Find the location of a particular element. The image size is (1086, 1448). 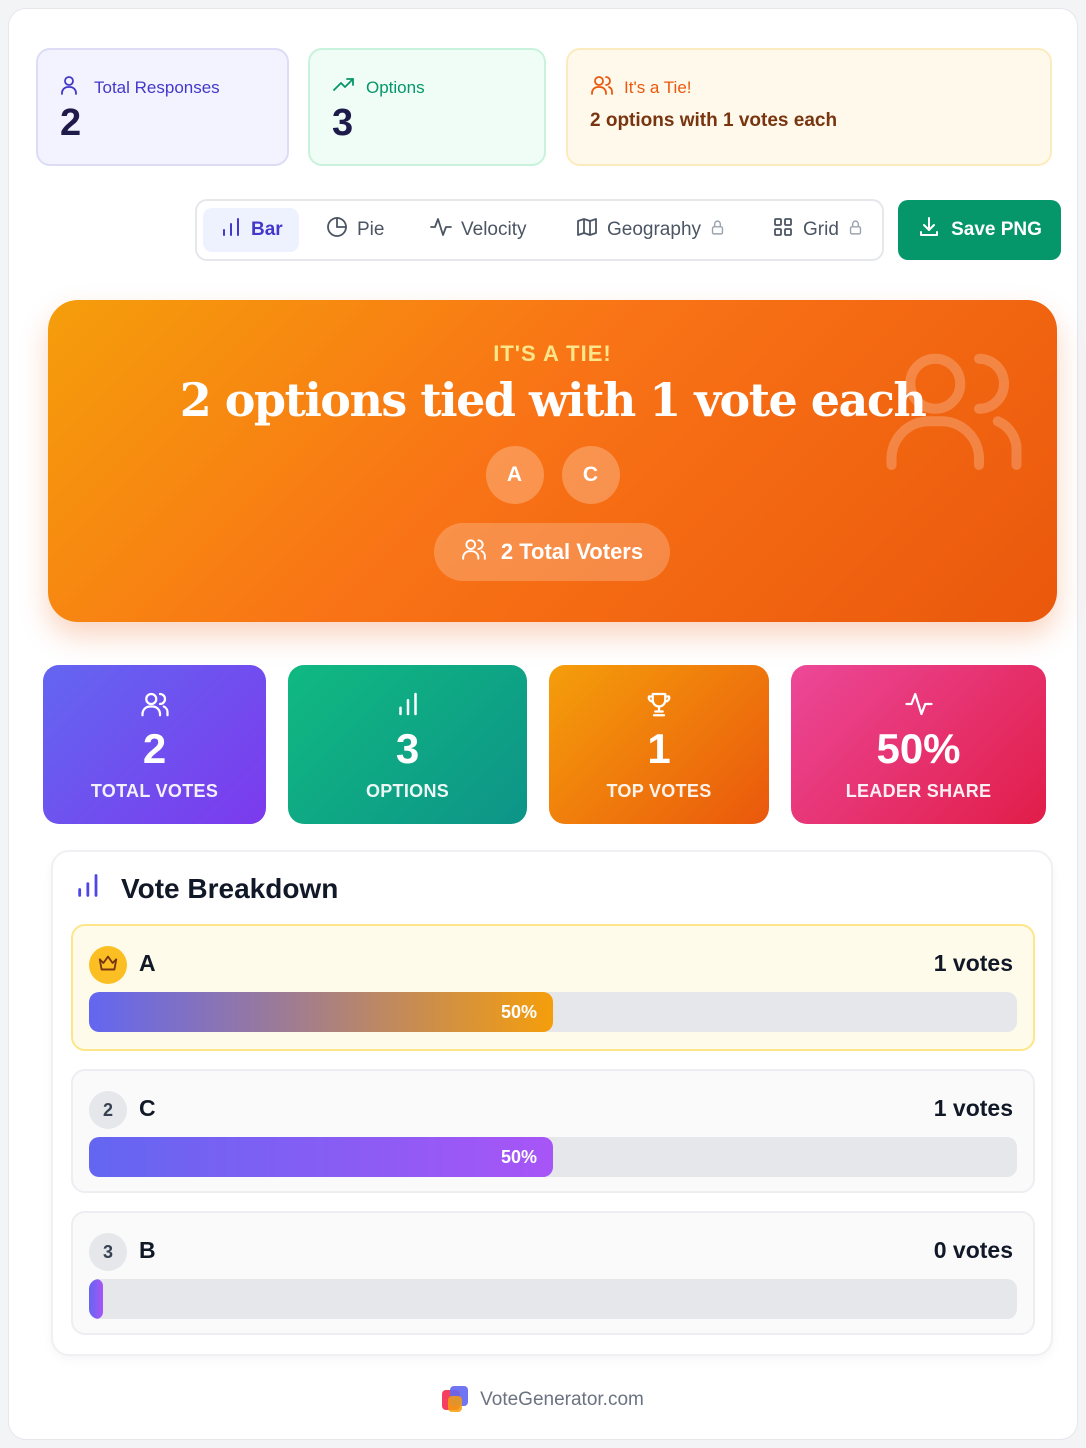

option-votes: 0 votes is located at coordinates (973, 1250).